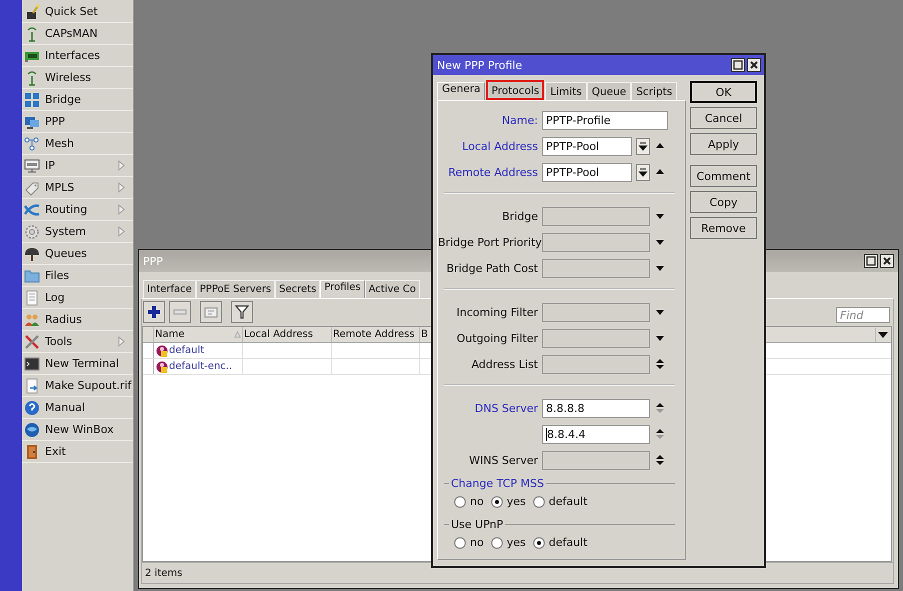  What do you see at coordinates (461, 91) in the screenshot?
I see `tab: Genera` at bounding box center [461, 91].